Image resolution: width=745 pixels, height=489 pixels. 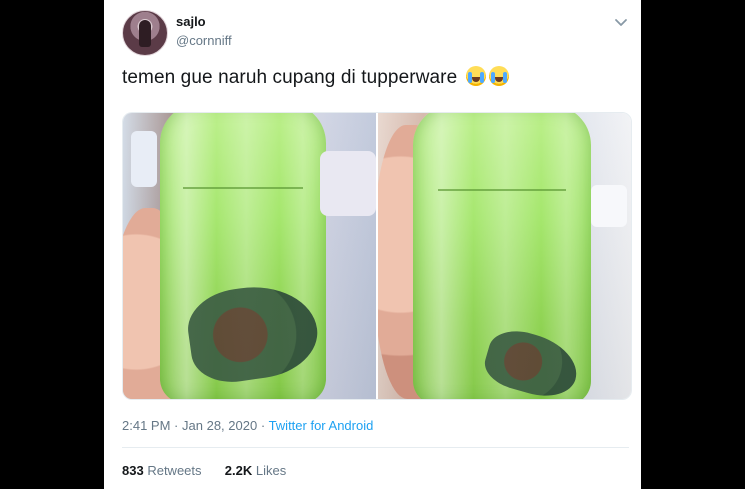 What do you see at coordinates (146, 425) in the screenshot?
I see `tweet-time: 2:41 PM` at bounding box center [146, 425].